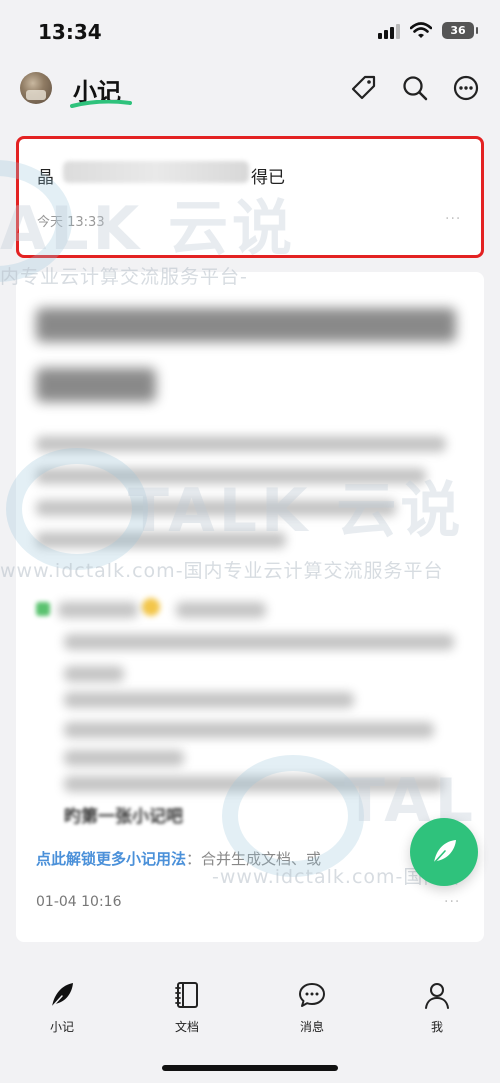  I want to click on note-more-button: ···, so click(453, 219).